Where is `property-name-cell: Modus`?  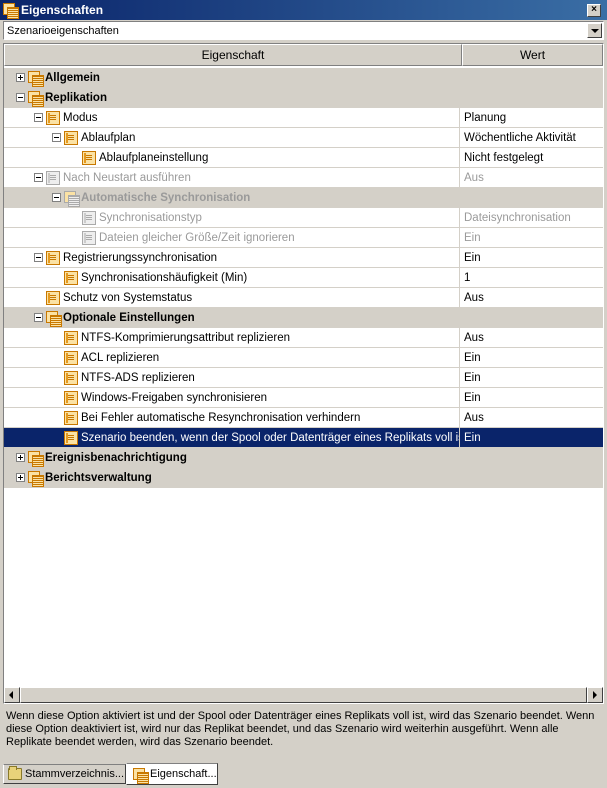 property-name-cell: Modus is located at coordinates (232, 117).